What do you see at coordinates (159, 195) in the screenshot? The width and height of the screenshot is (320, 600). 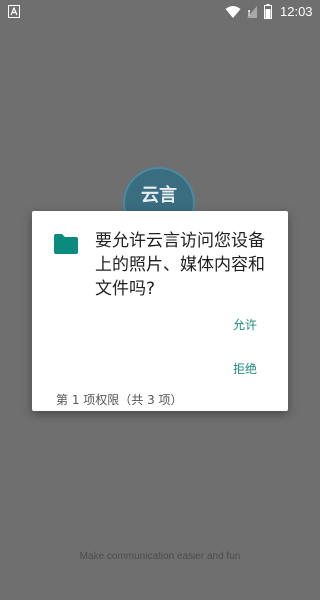 I see `app-logo-text: 云言` at bounding box center [159, 195].